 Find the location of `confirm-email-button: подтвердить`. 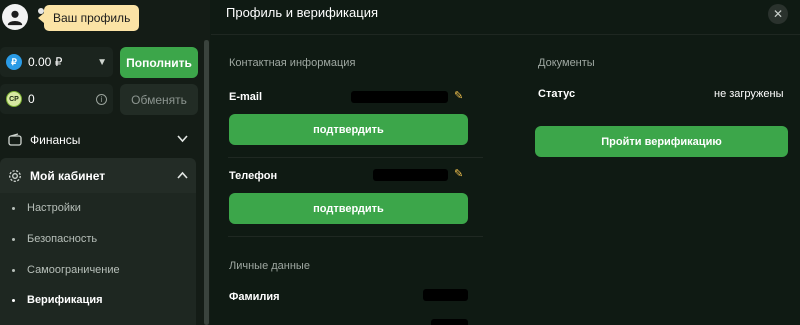

confirm-email-button: подтвердить is located at coordinates (348, 129).